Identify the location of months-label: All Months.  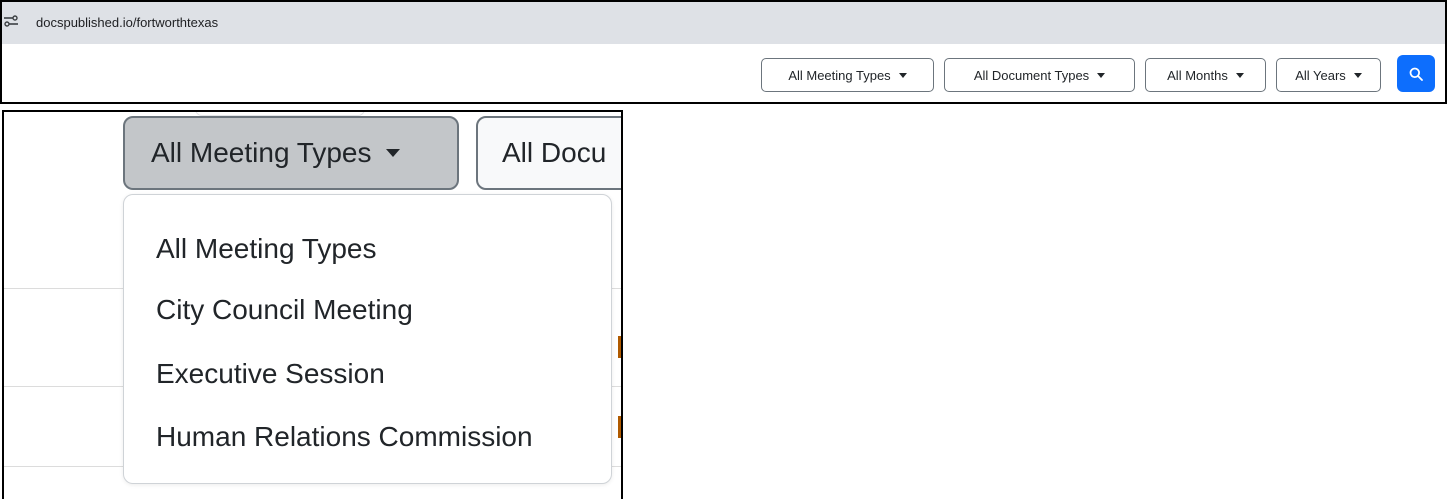
(1197, 75).